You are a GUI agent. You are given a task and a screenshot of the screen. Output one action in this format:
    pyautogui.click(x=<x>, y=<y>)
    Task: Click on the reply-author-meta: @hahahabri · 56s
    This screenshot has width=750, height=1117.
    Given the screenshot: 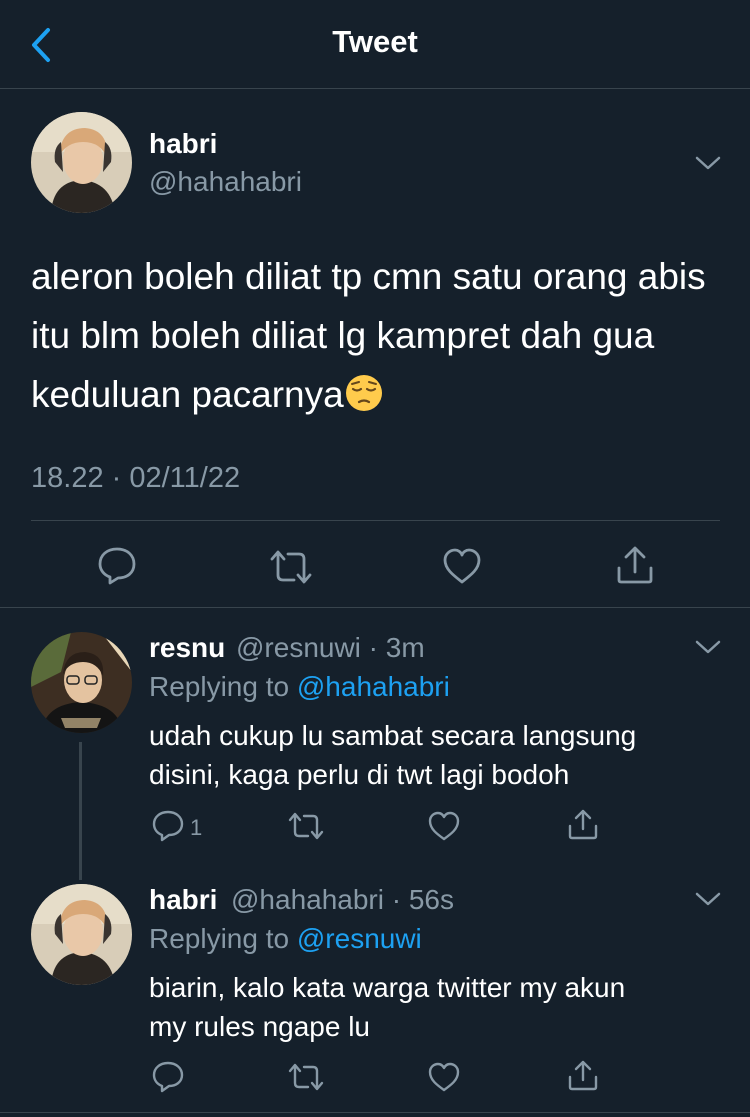 What is the action you would take?
    pyautogui.click(x=342, y=900)
    